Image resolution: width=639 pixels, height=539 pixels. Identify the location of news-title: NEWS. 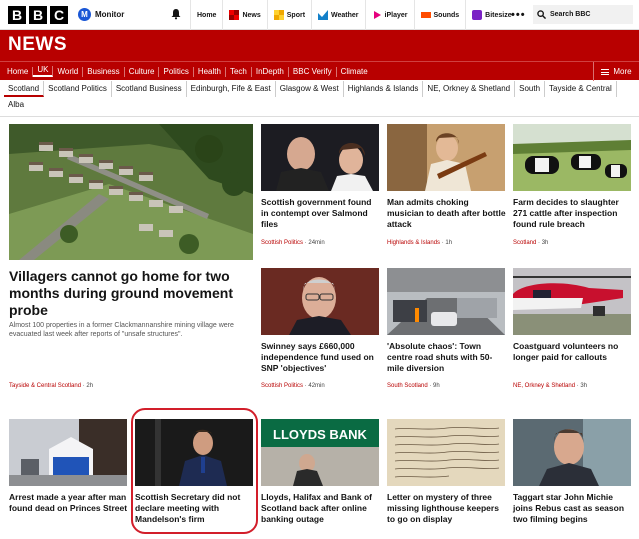
(37, 45).